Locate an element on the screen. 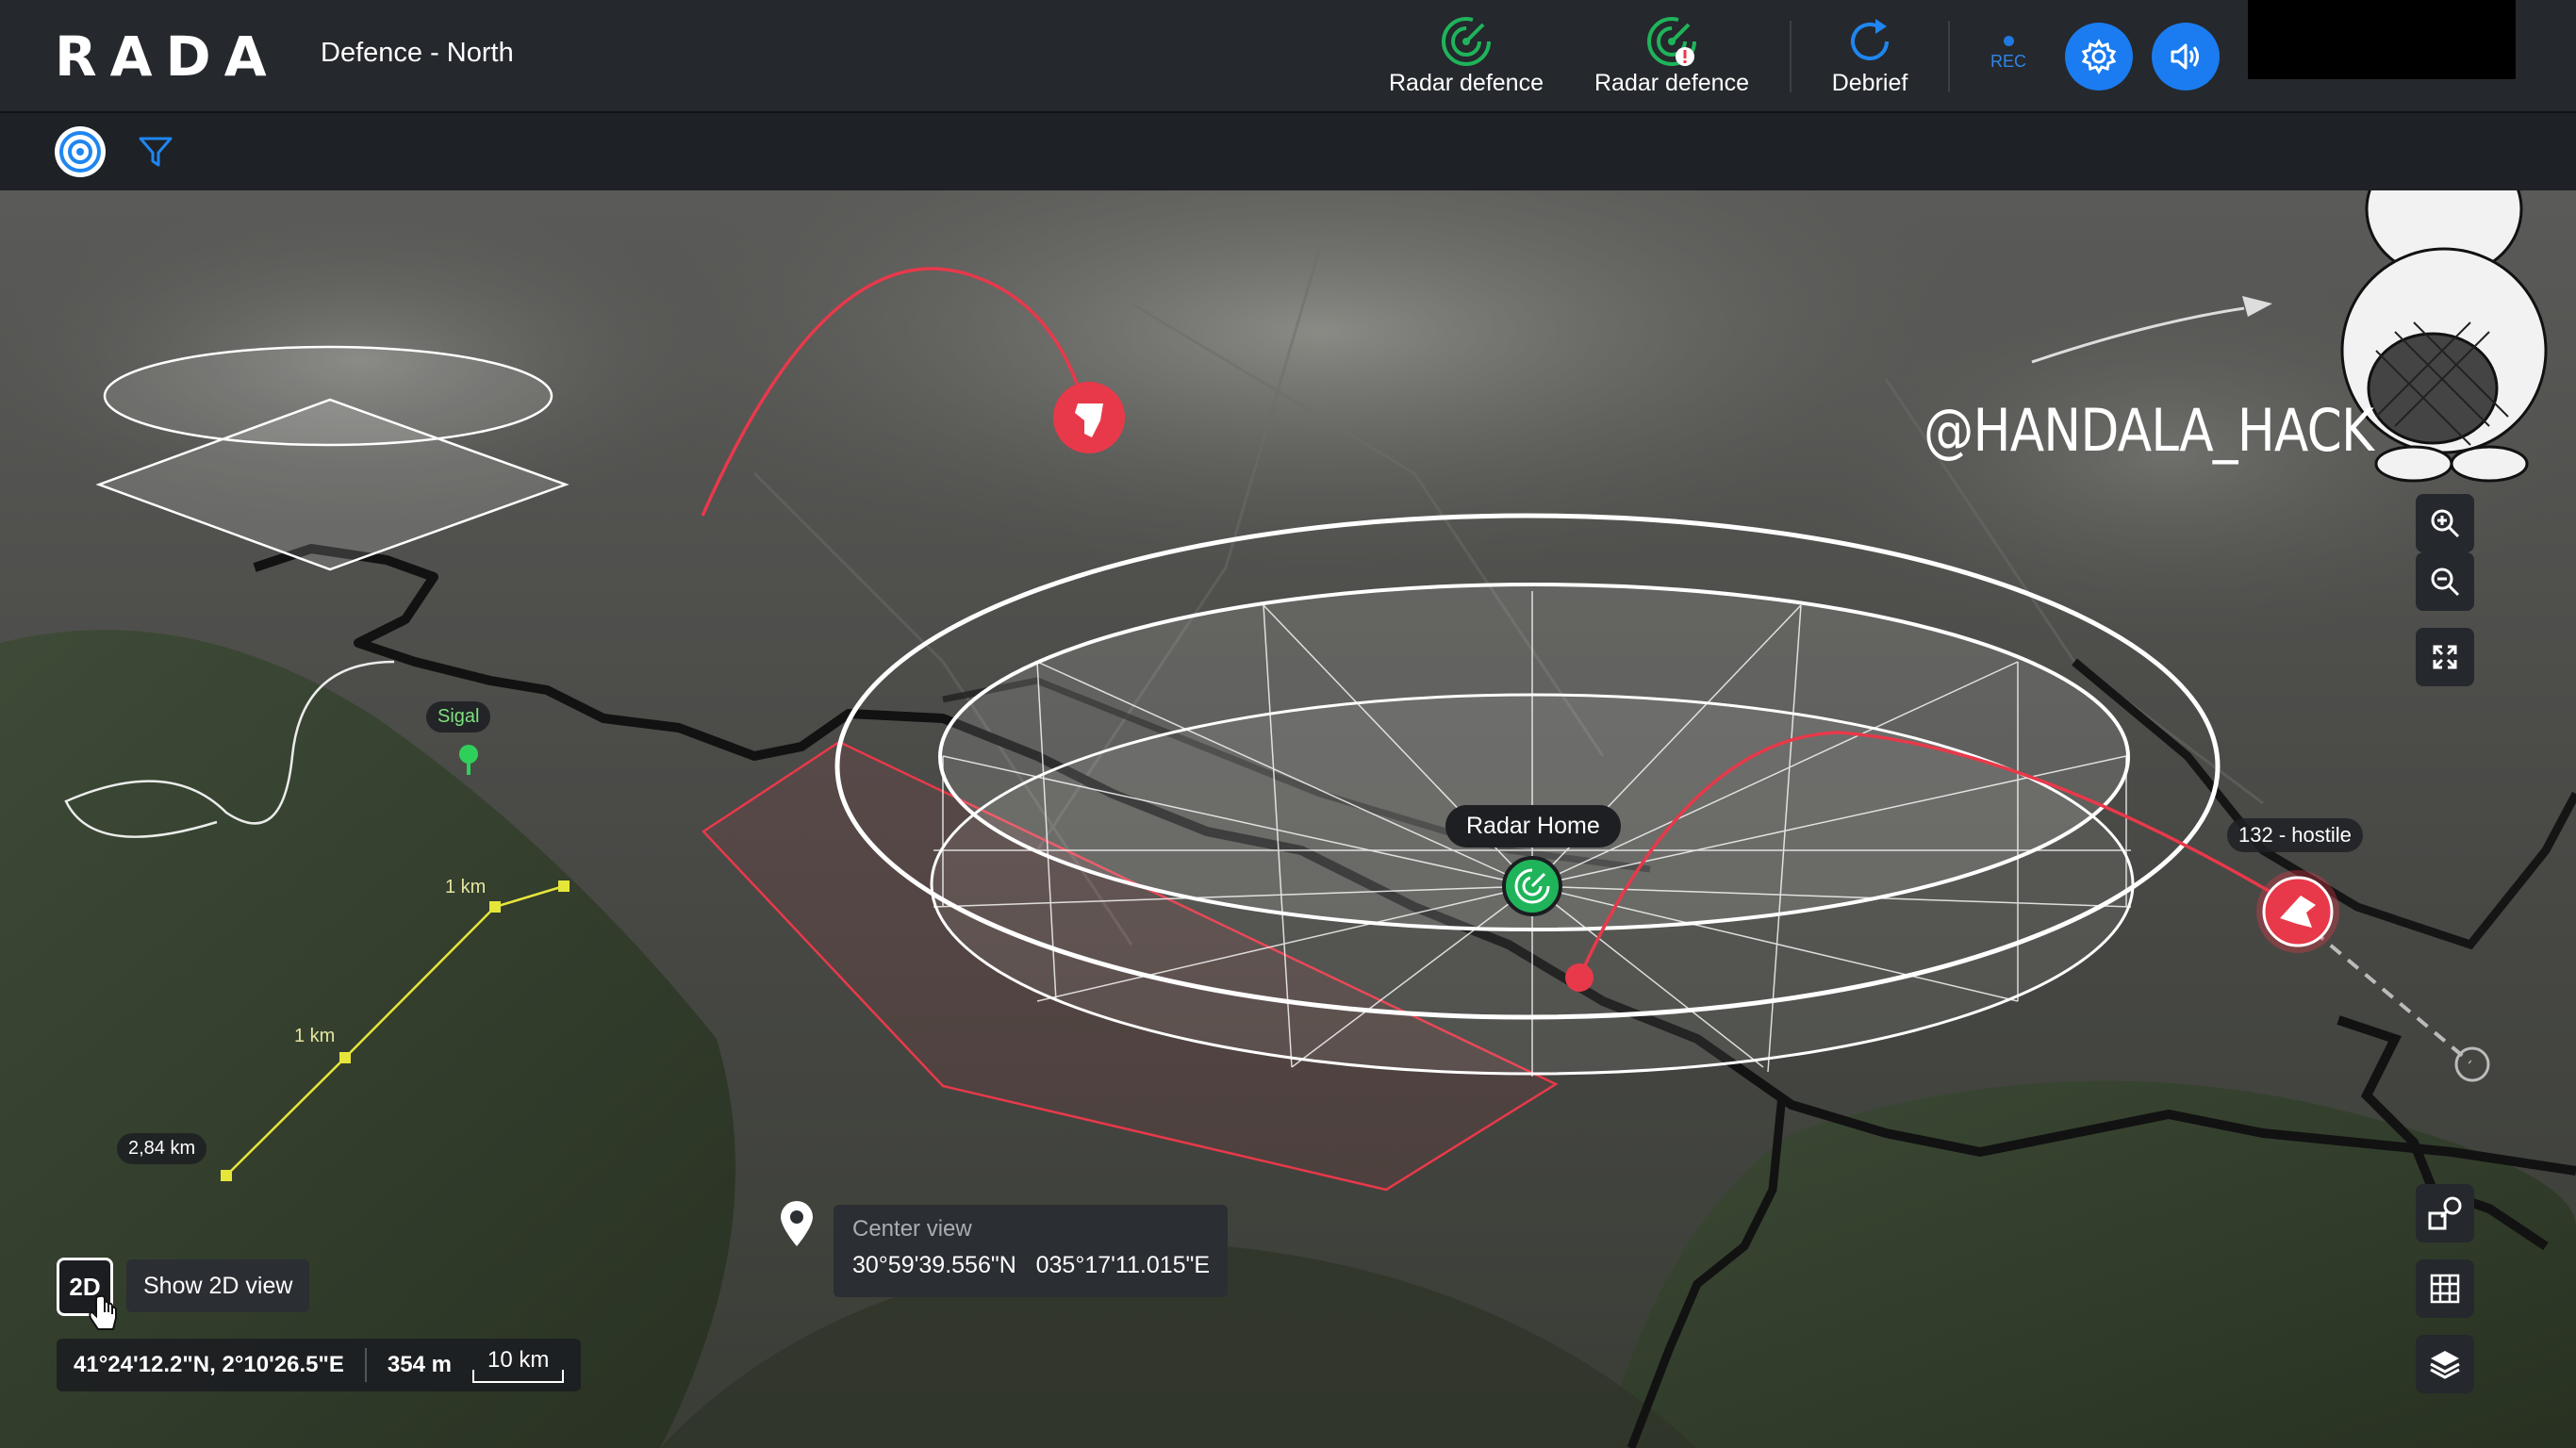 This screenshot has height=1448, width=2576. zoom-out-icon is located at coordinates (2445, 582).